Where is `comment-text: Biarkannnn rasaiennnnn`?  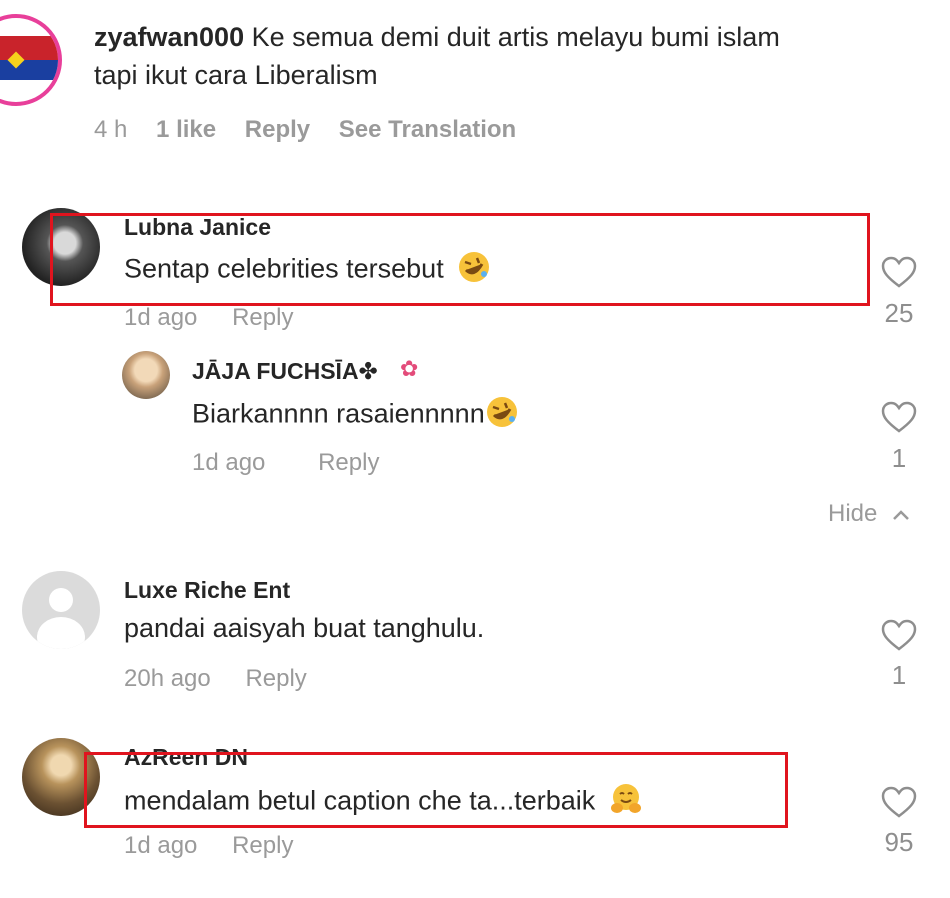 comment-text: Biarkannnn rasaiennnnn is located at coordinates (355, 415).